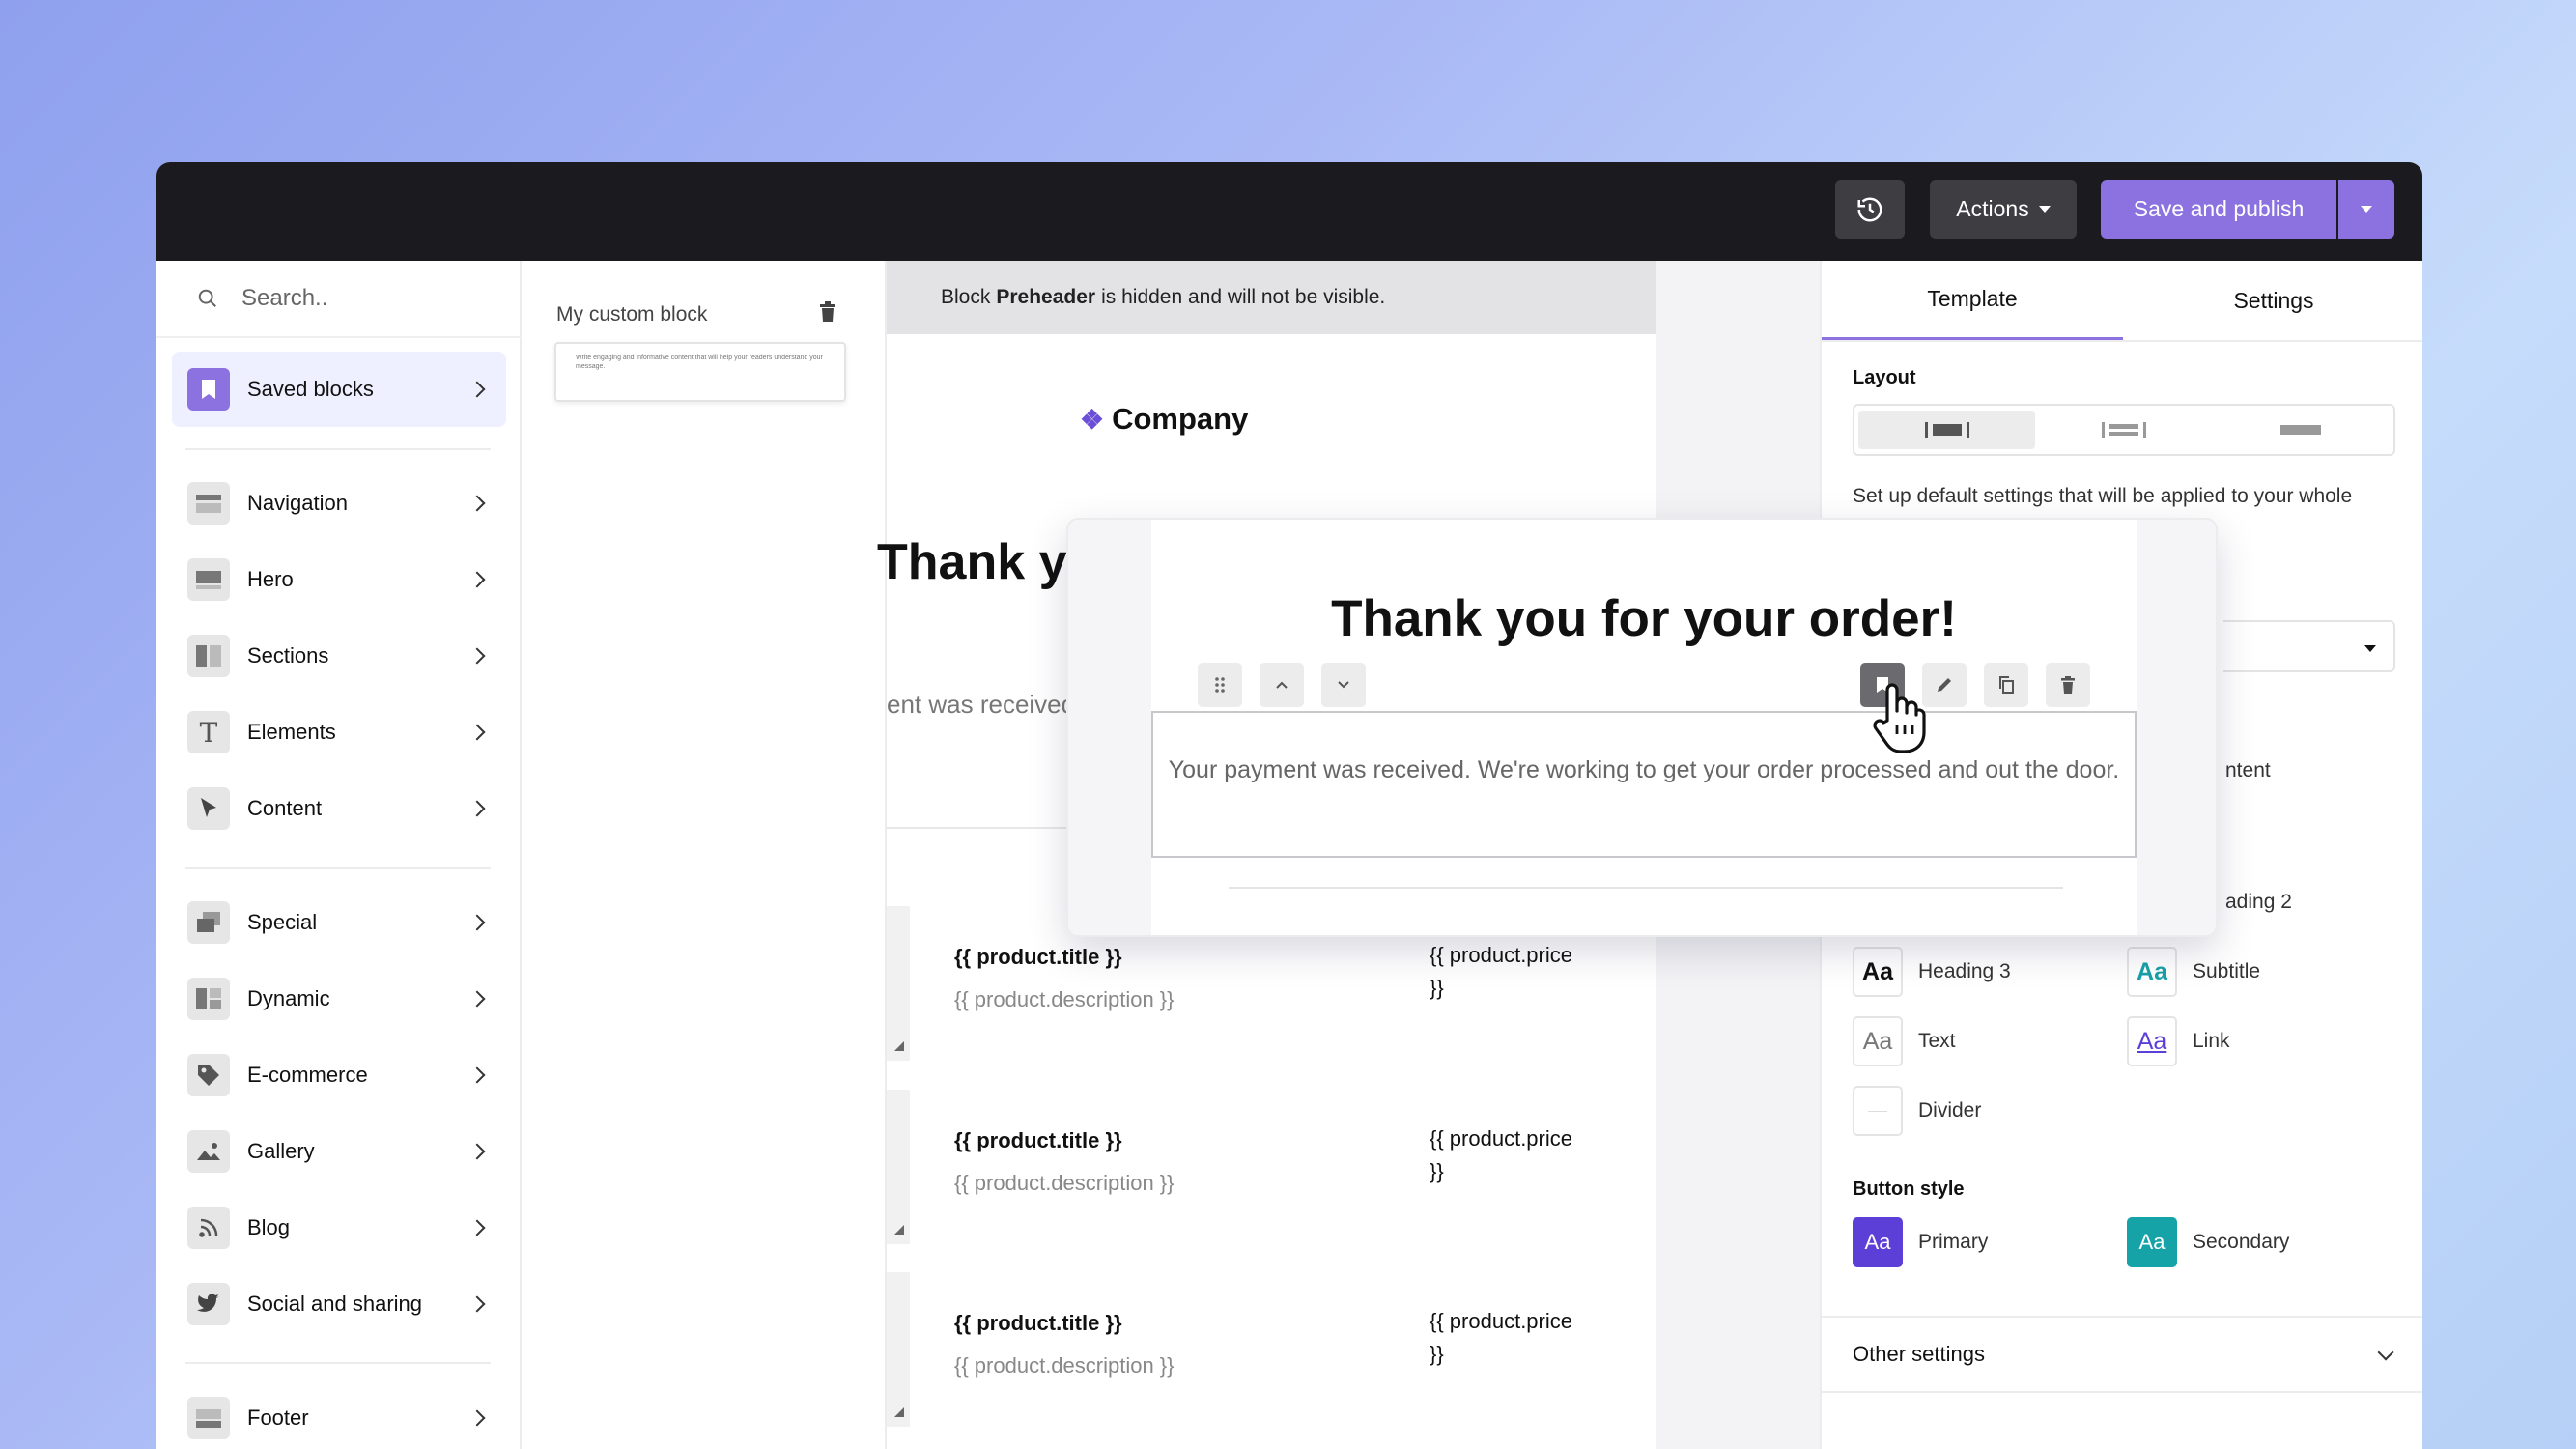 Image resolution: width=2576 pixels, height=1449 pixels. I want to click on tab-template: Template, so click(1972, 300).